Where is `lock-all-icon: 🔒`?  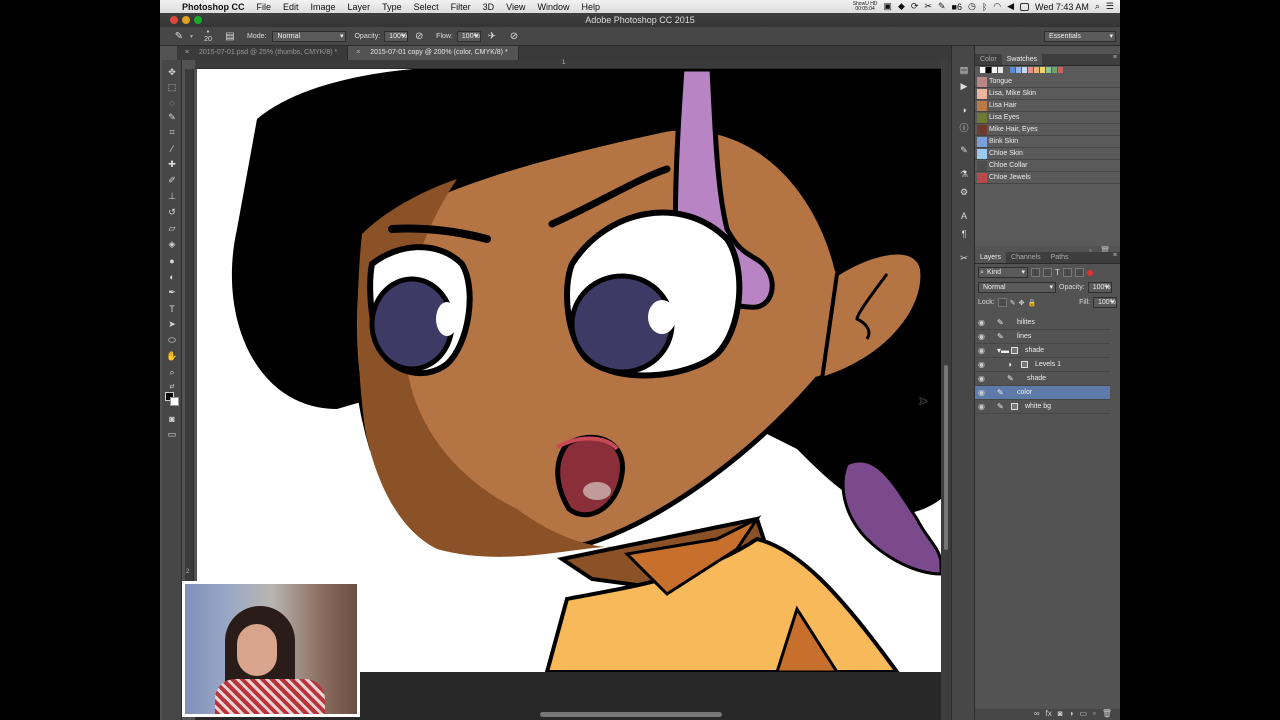 lock-all-icon: 🔒 is located at coordinates (1031, 303).